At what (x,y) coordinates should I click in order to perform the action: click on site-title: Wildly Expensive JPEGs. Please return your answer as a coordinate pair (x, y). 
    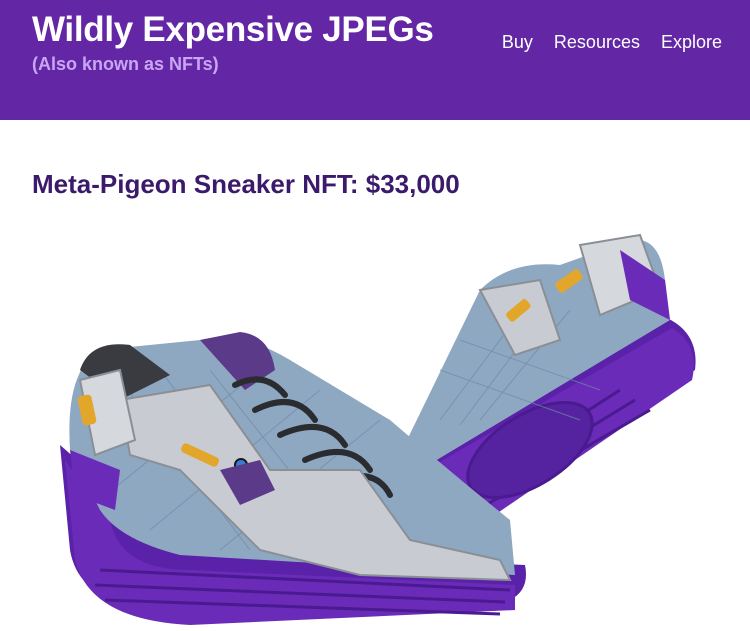
    Looking at the image, I should click on (233, 30).